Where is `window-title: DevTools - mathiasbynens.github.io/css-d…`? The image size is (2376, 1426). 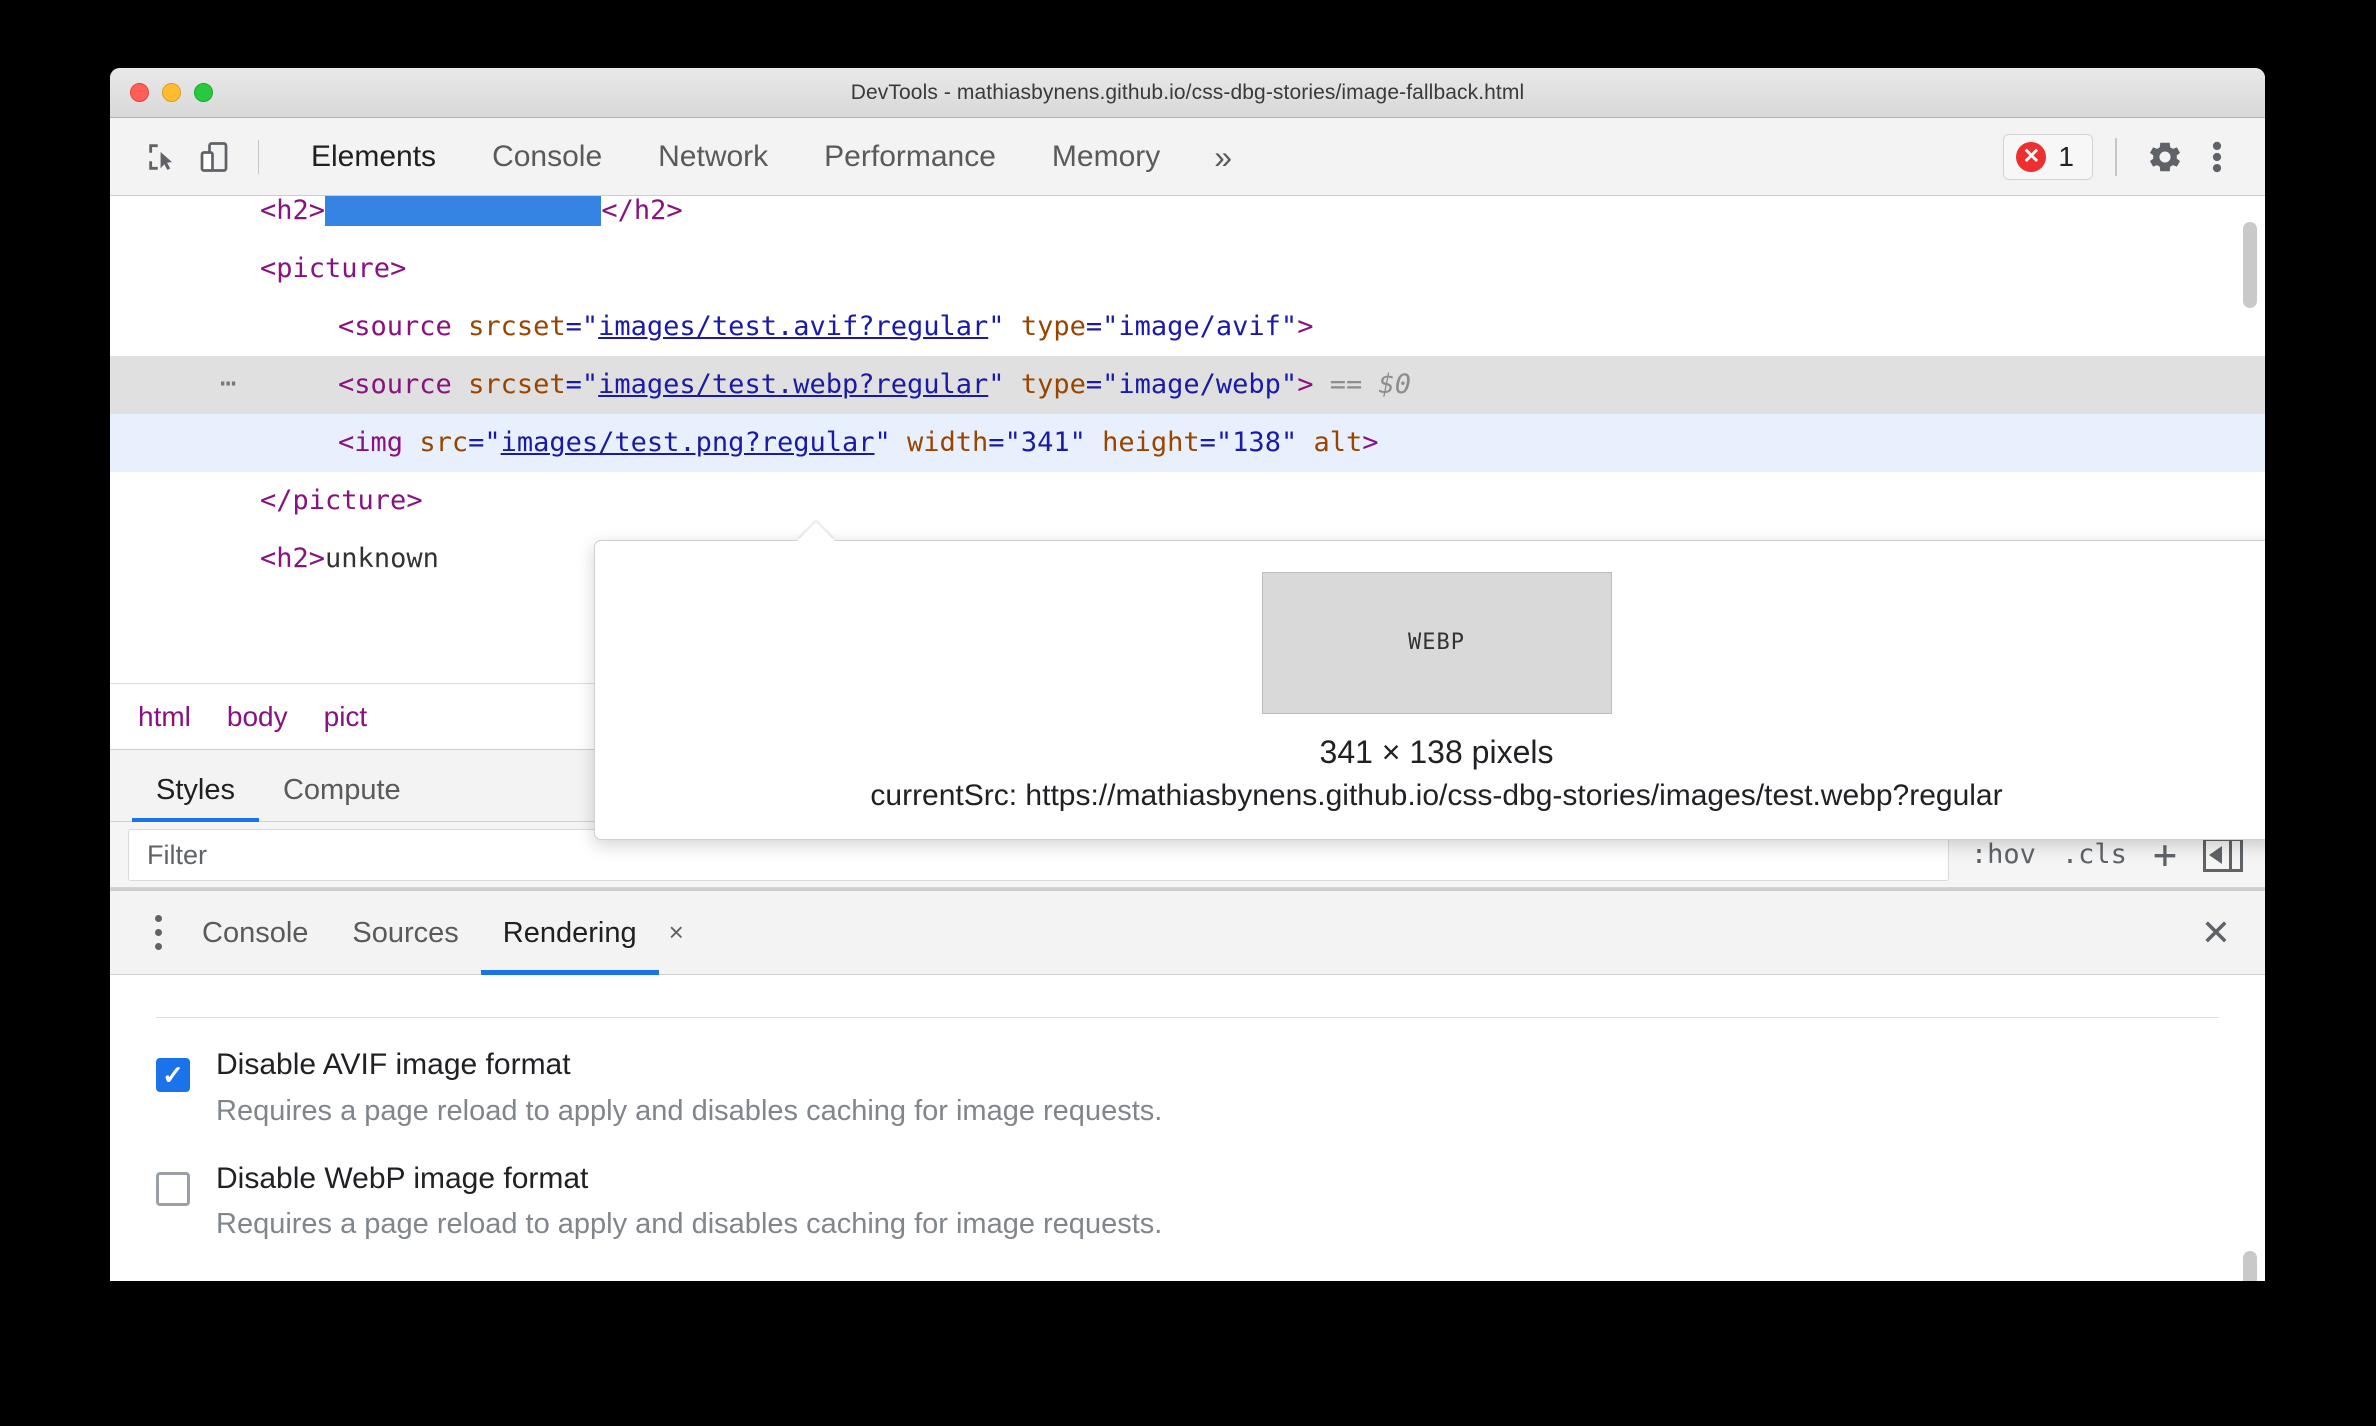
window-title: DevTools - mathiasbynens.github.io/css-d… is located at coordinates (1187, 92).